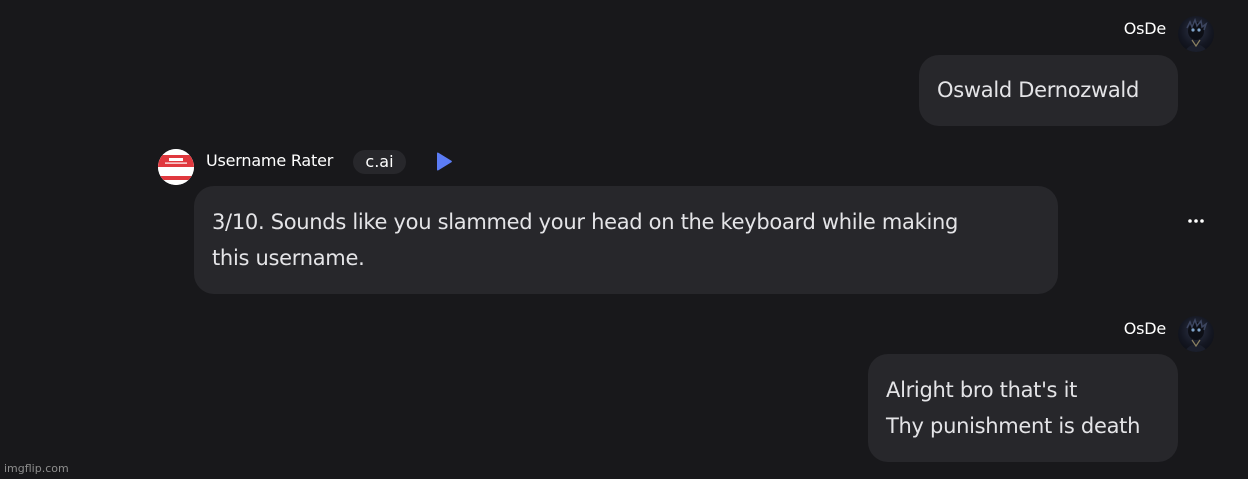 The height and width of the screenshot is (479, 1248). I want to click on bot-avatar, so click(176, 167).